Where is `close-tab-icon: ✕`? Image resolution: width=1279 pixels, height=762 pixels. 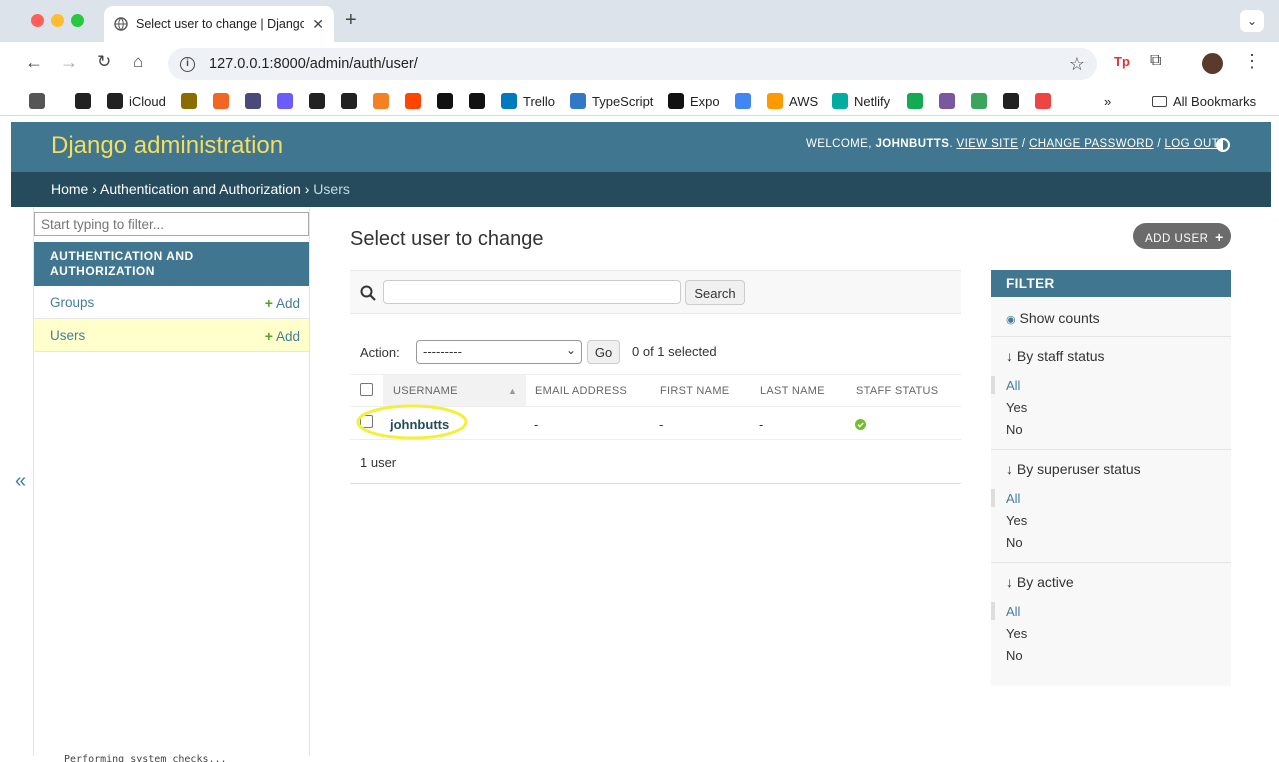
close-tab-icon: ✕ is located at coordinates (318, 24).